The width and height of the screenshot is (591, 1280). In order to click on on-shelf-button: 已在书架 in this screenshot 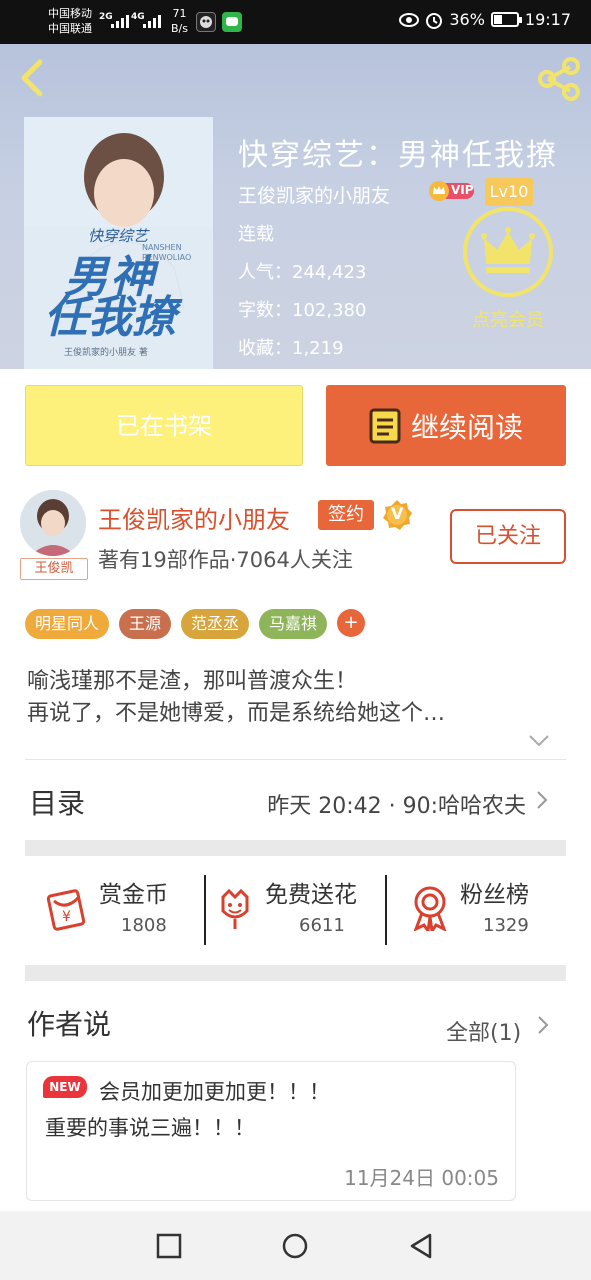, I will do `click(164, 425)`.